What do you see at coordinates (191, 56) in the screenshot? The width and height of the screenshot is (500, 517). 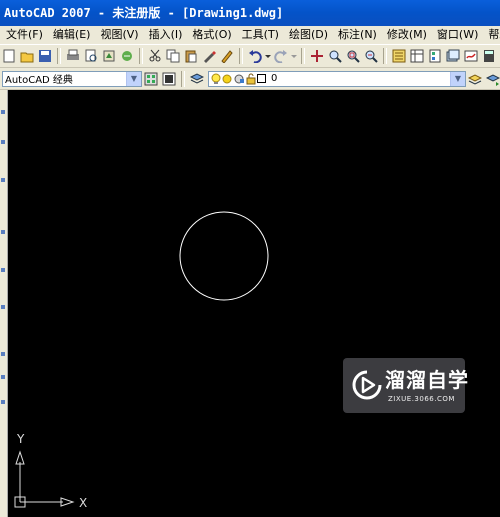 I see `paste-icon` at bounding box center [191, 56].